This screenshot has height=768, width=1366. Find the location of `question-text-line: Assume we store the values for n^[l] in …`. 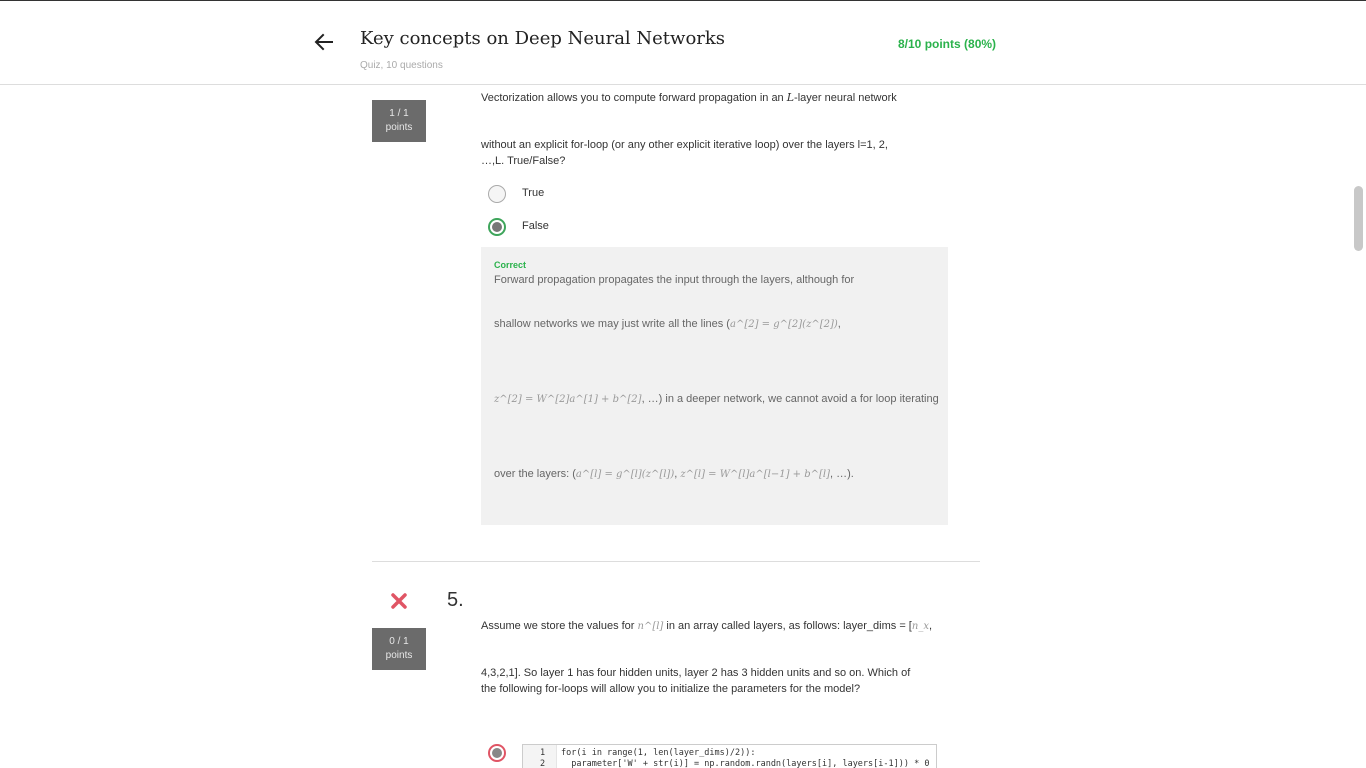

question-text-line: Assume we store the values for n^[l] in … is located at coordinates (716, 626).